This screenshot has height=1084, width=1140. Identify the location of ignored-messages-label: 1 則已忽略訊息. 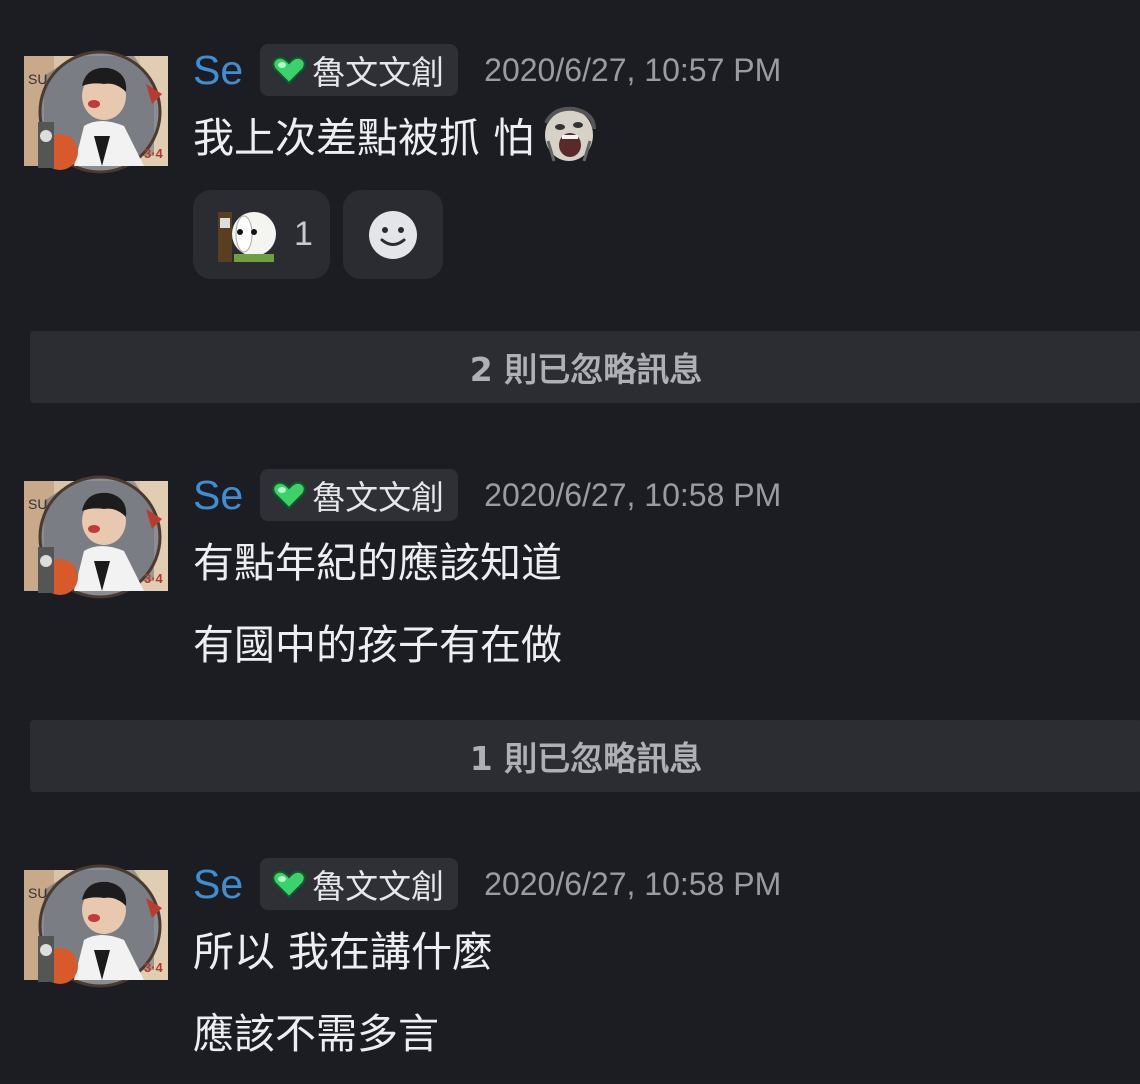
(586, 758).